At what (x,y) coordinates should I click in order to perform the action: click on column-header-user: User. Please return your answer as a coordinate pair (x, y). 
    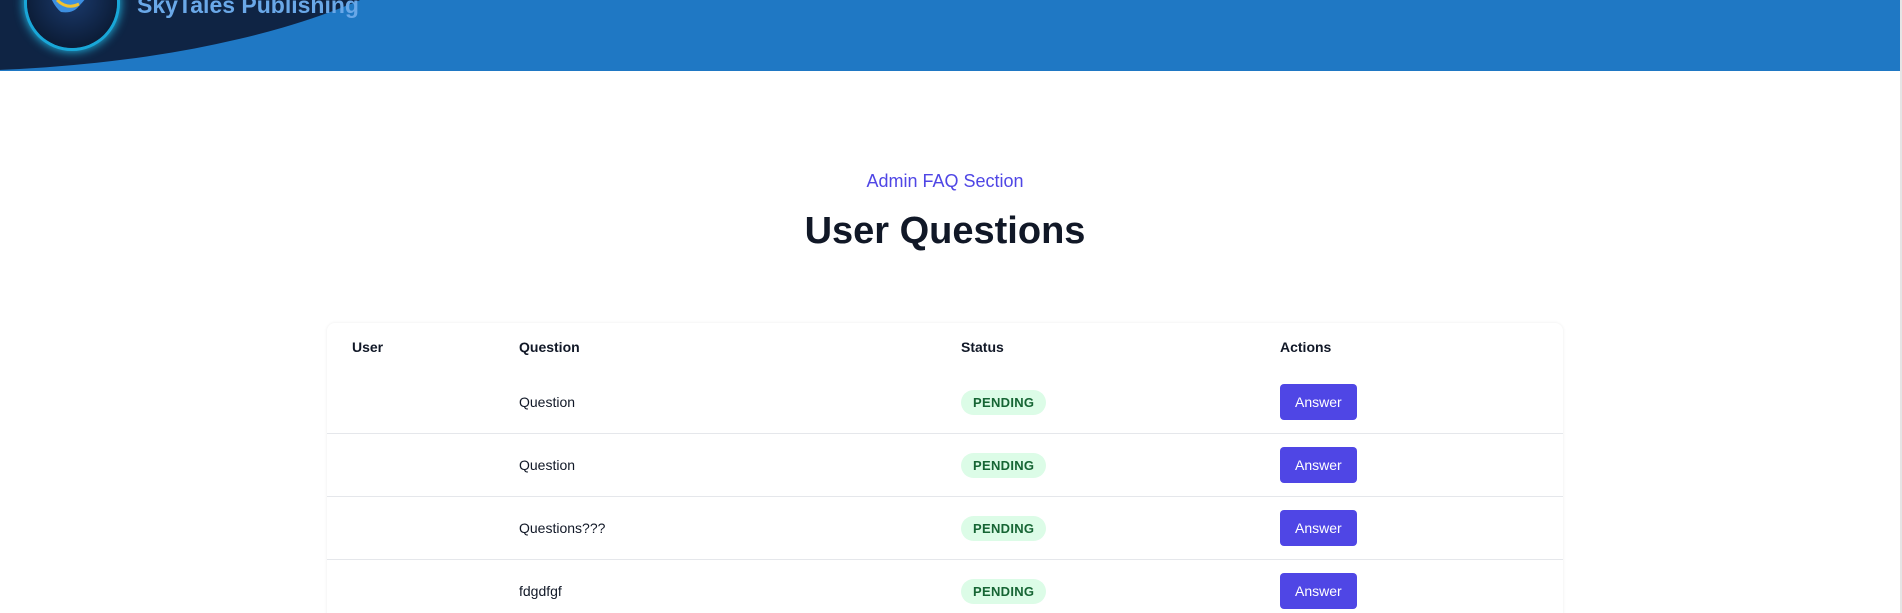
    Looking at the image, I should click on (368, 347).